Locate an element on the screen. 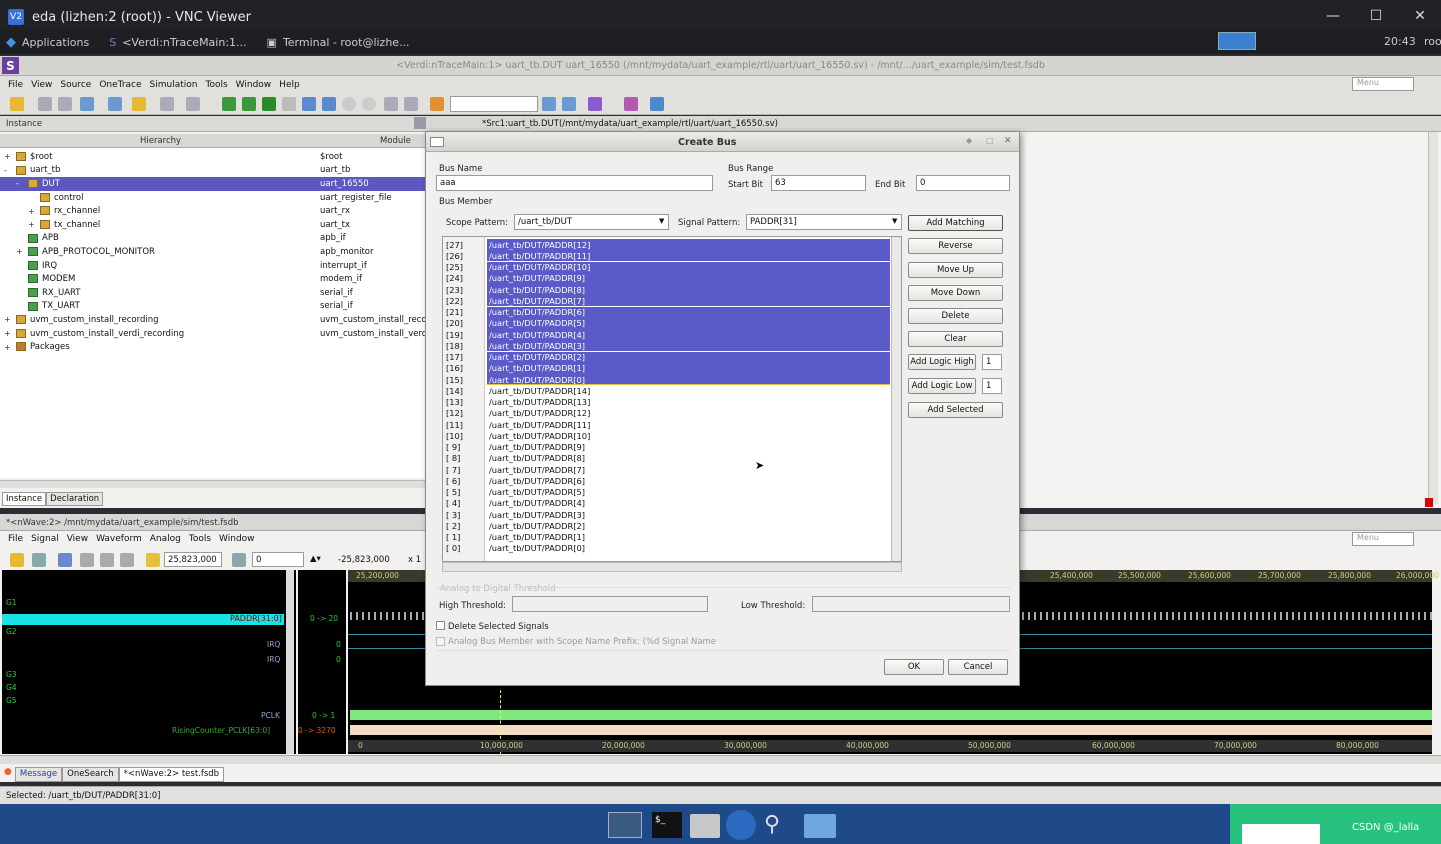  delete-selected-checkbox is located at coordinates (440, 625).